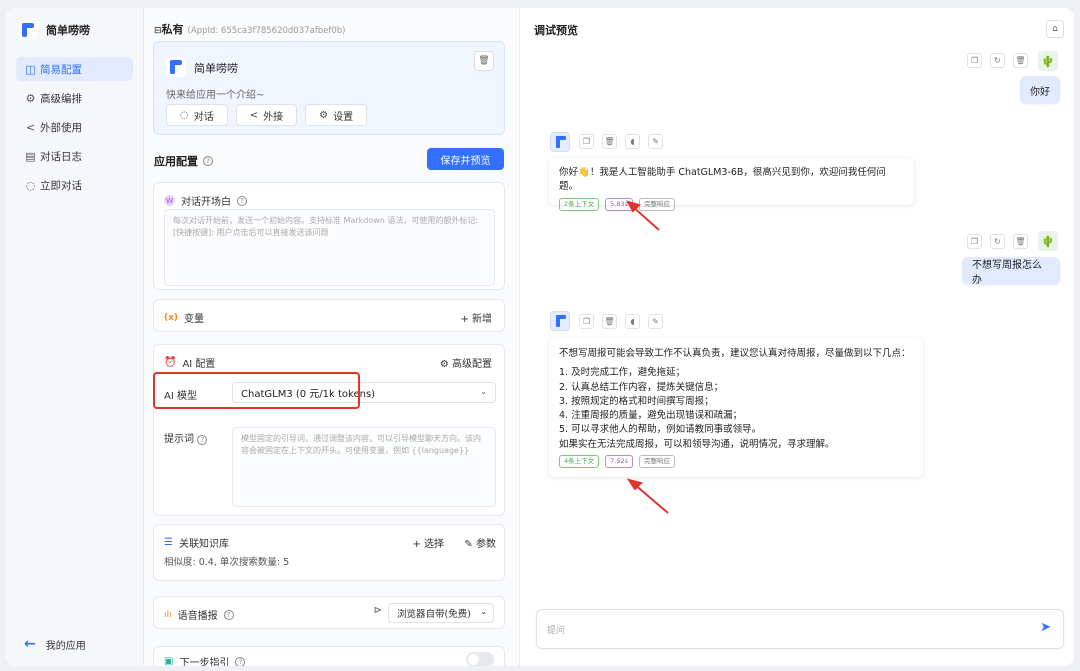  Describe the element at coordinates (619, 204) in the screenshot. I see `time-tag: 5.83s` at that location.